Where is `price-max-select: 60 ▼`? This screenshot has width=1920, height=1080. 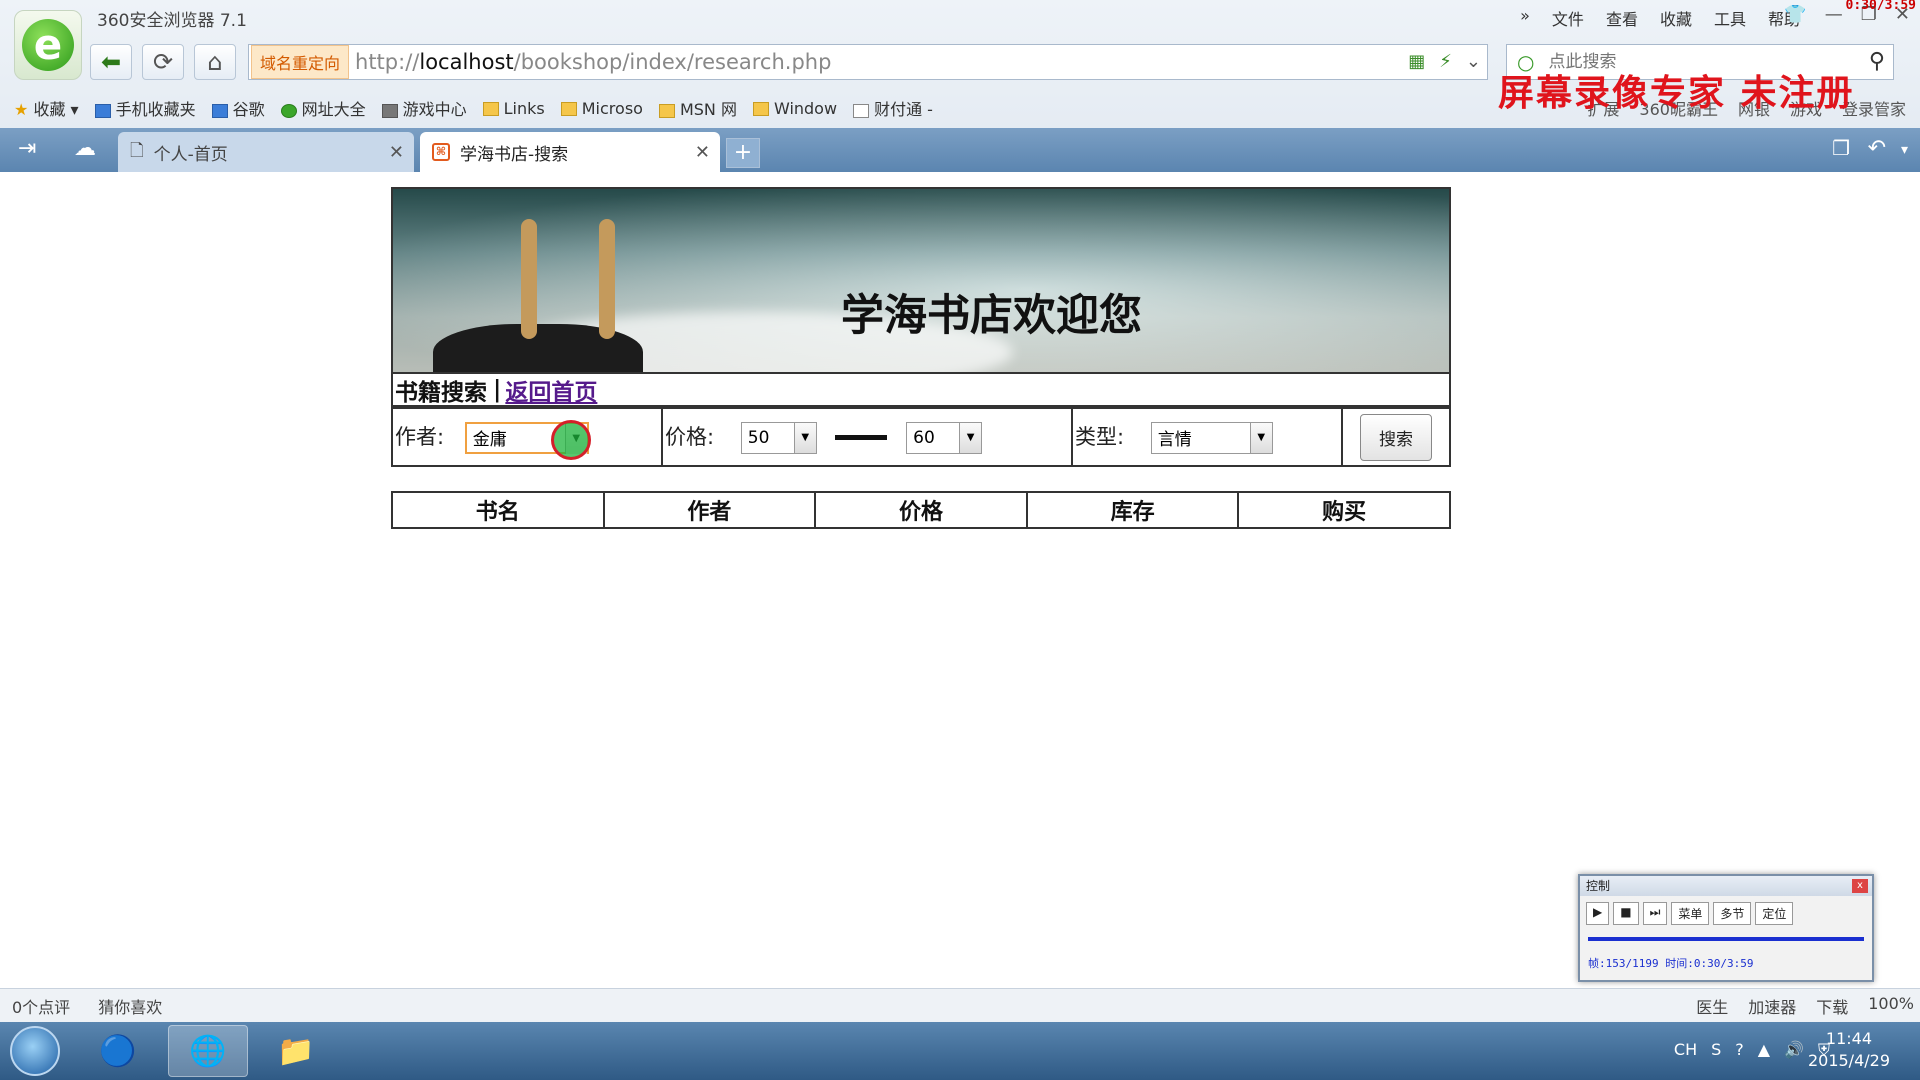 price-max-select: 60 ▼ is located at coordinates (944, 437).